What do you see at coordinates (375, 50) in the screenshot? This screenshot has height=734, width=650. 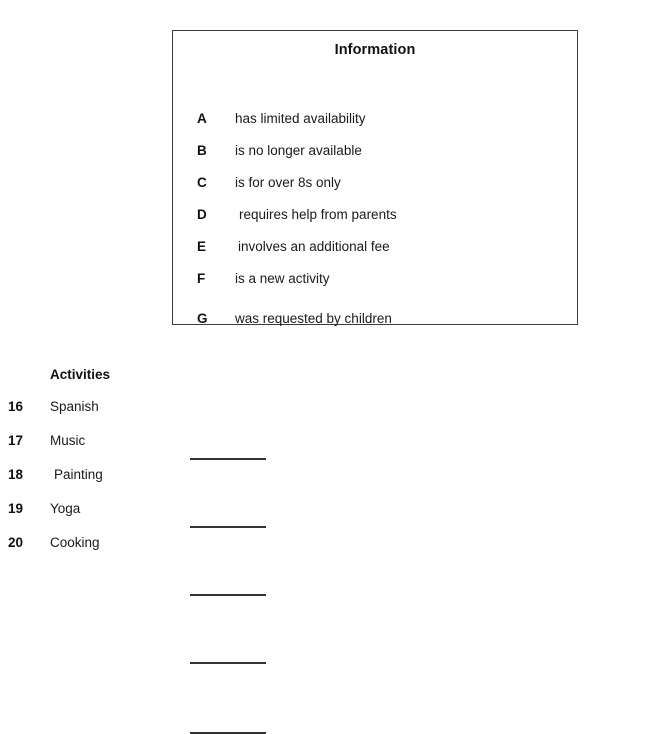 I see `information-box-title: Information` at bounding box center [375, 50].